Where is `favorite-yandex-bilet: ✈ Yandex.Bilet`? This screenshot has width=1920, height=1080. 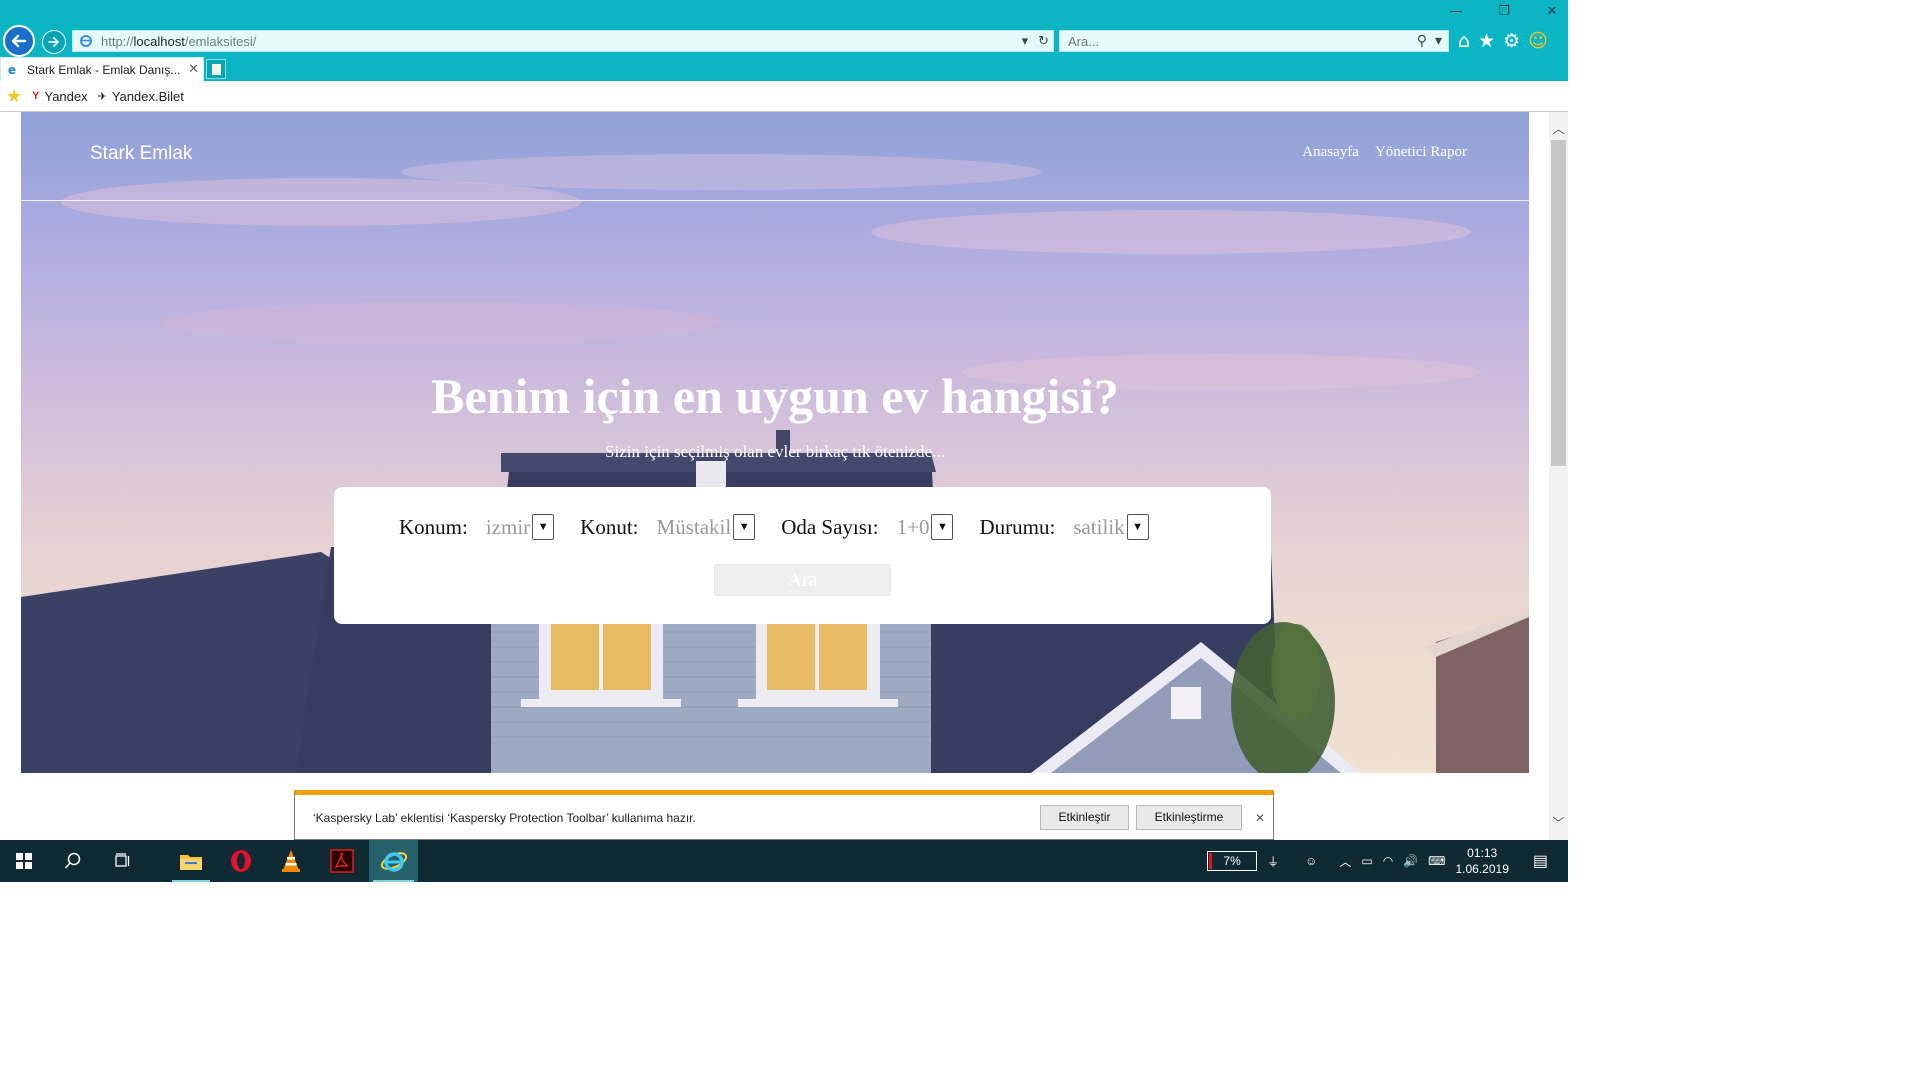 favorite-yandex-bilet: ✈ Yandex.Bilet is located at coordinates (141, 96).